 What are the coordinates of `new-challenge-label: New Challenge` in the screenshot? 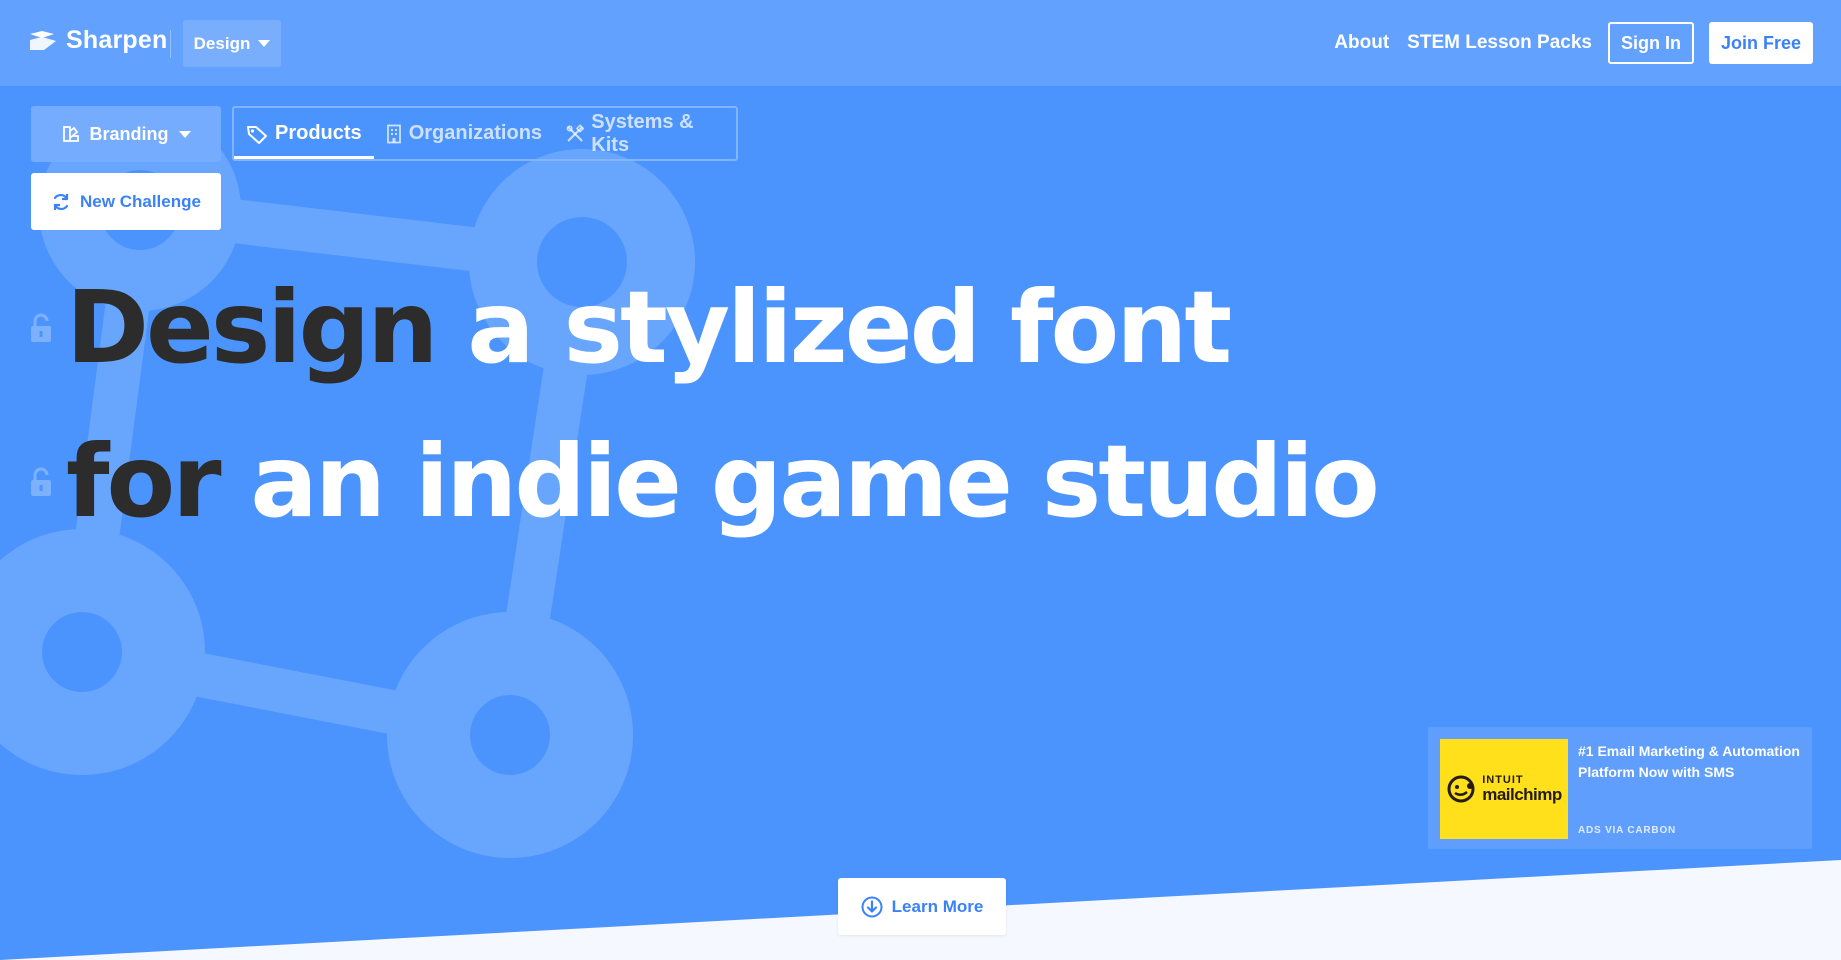 It's located at (140, 201).